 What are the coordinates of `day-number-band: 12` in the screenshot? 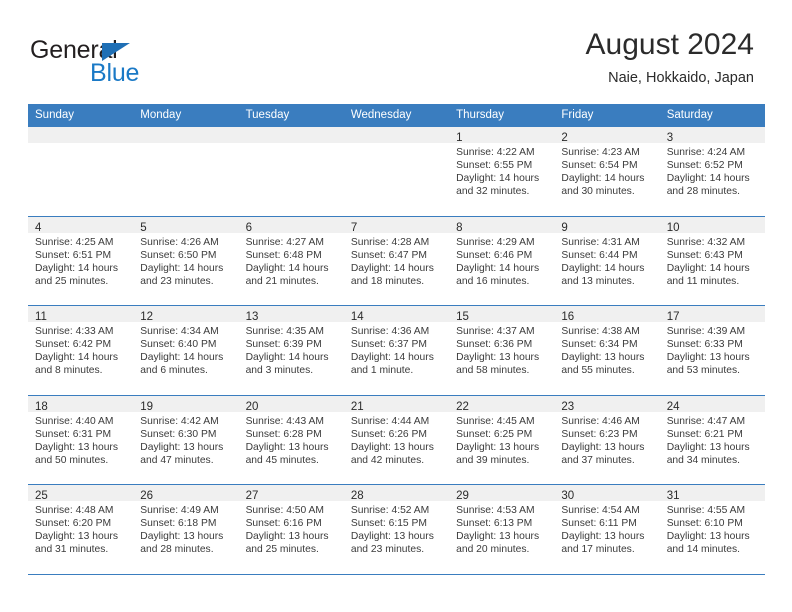 It's located at (186, 314).